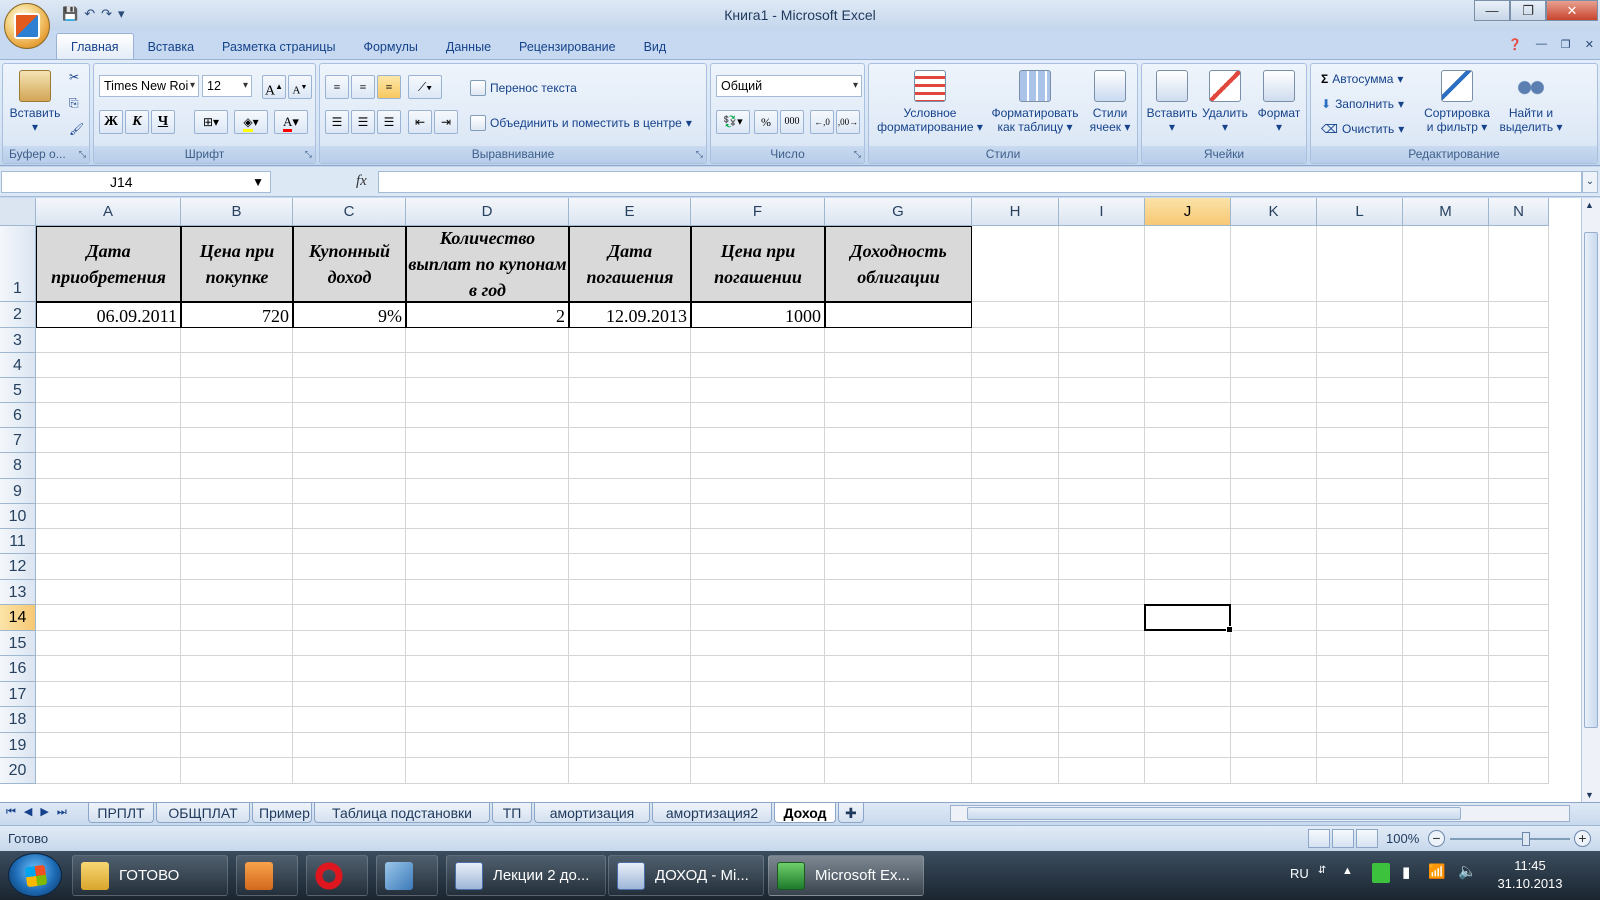  I want to click on row-header: 9, so click(18, 491).